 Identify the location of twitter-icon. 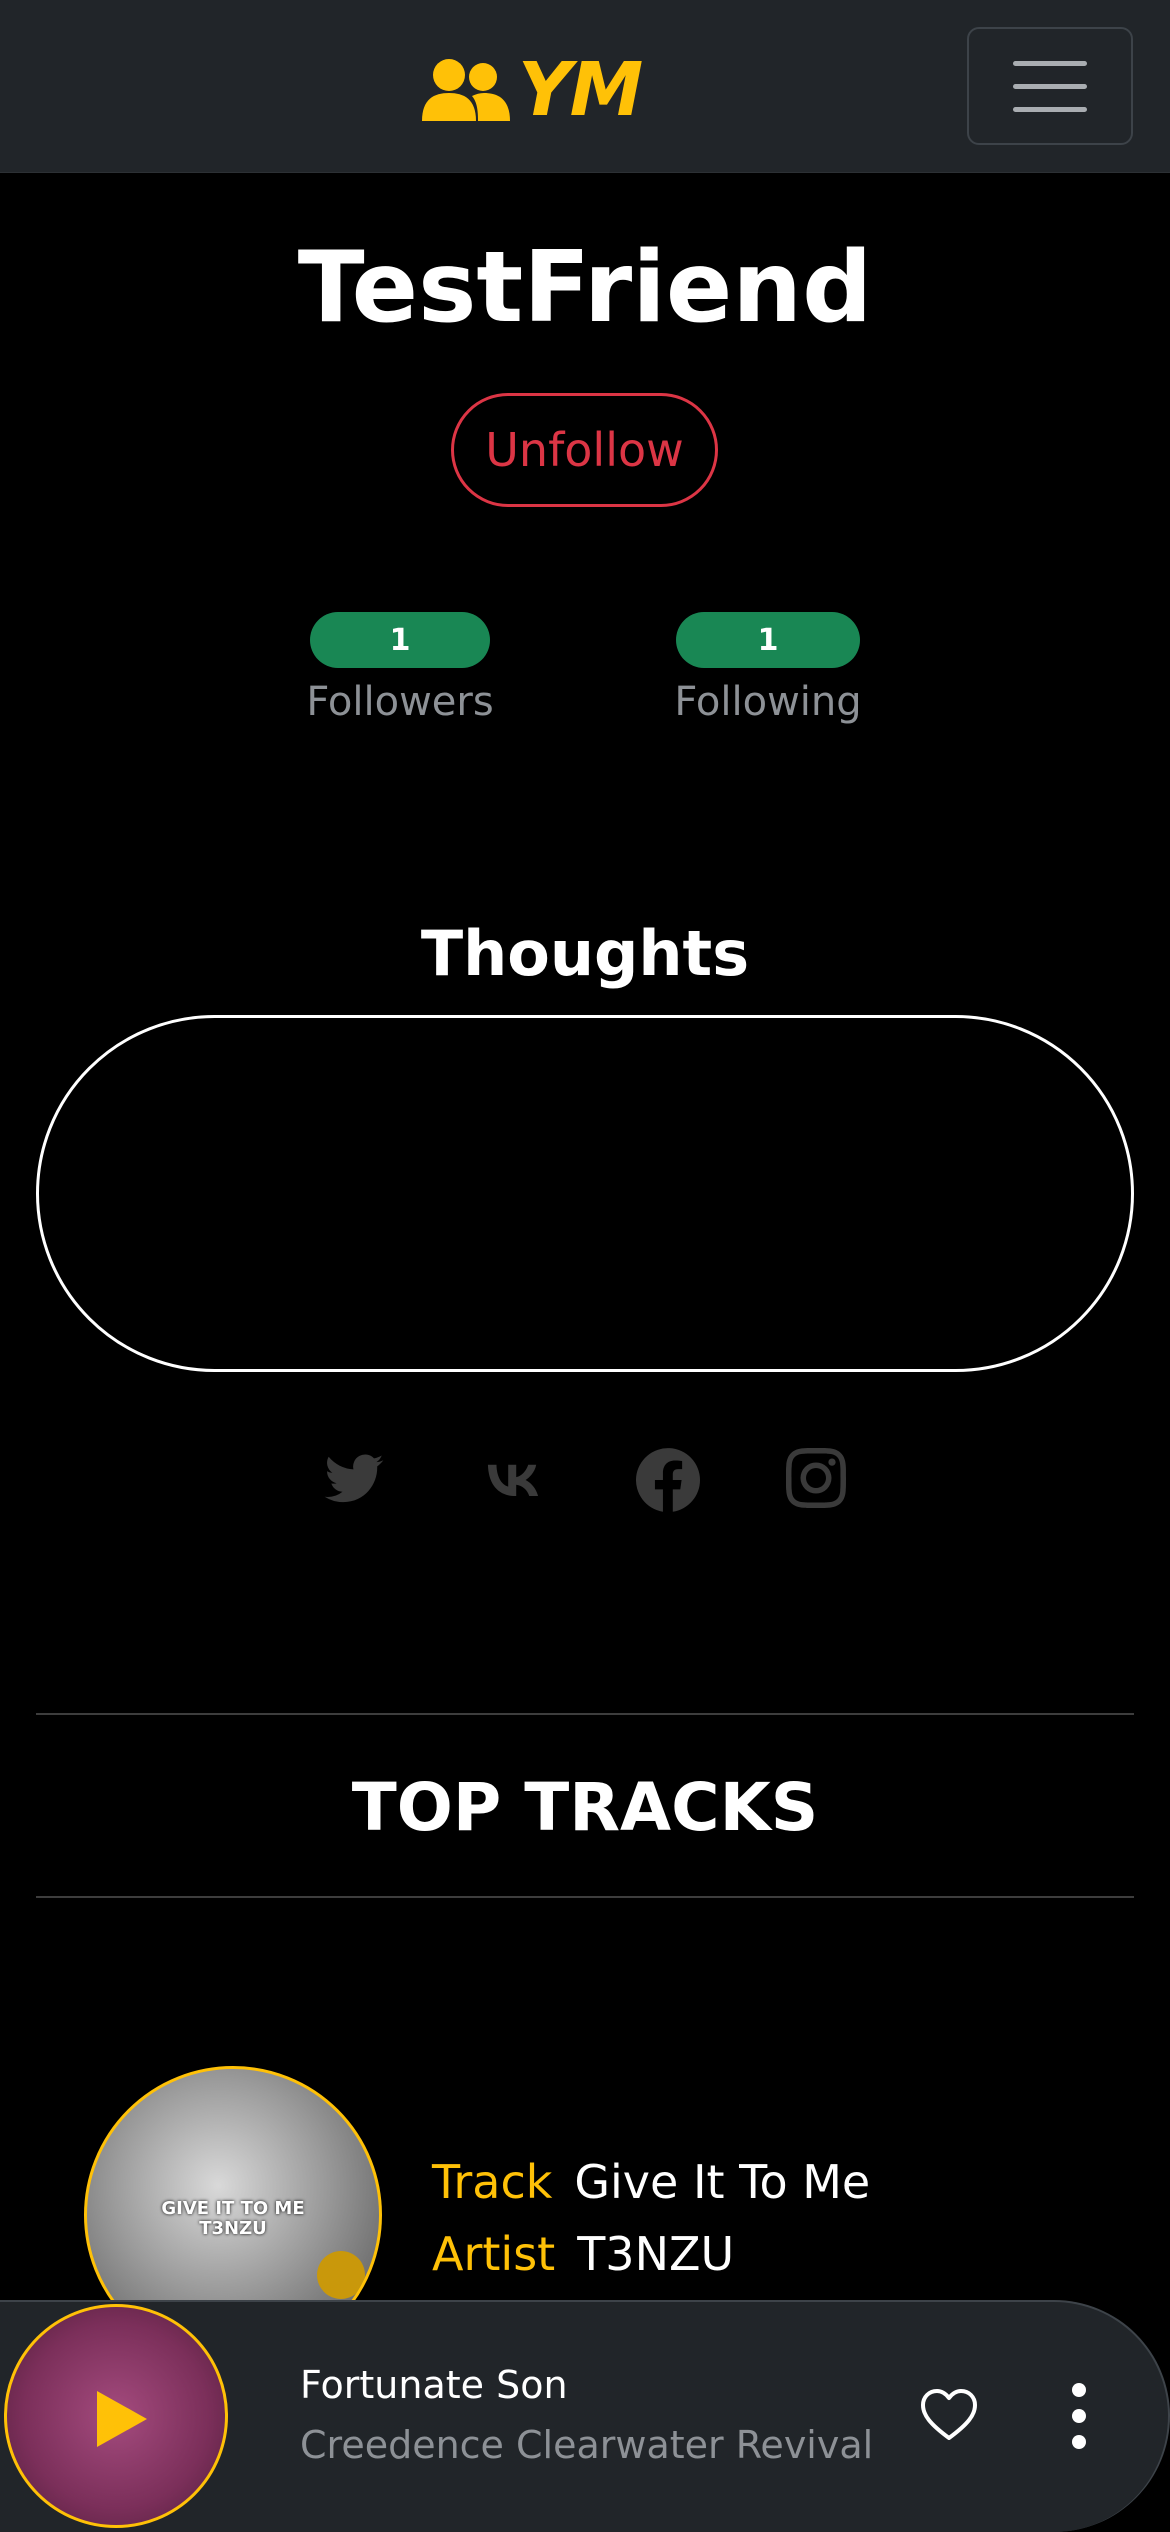
(354, 1480).